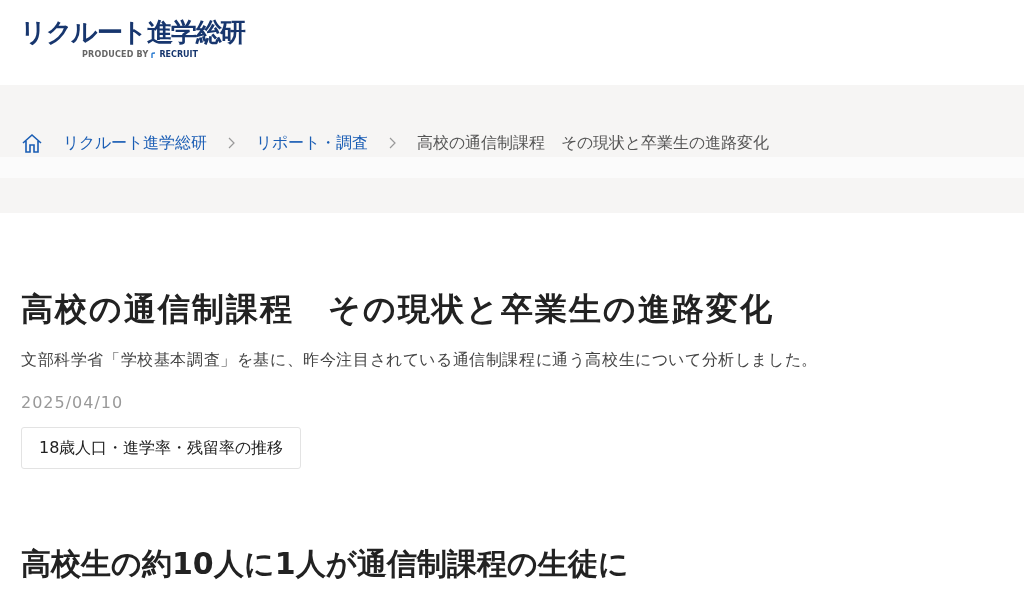  What do you see at coordinates (178, 54) in the screenshot?
I see `brand-logo: RECRUIT` at bounding box center [178, 54].